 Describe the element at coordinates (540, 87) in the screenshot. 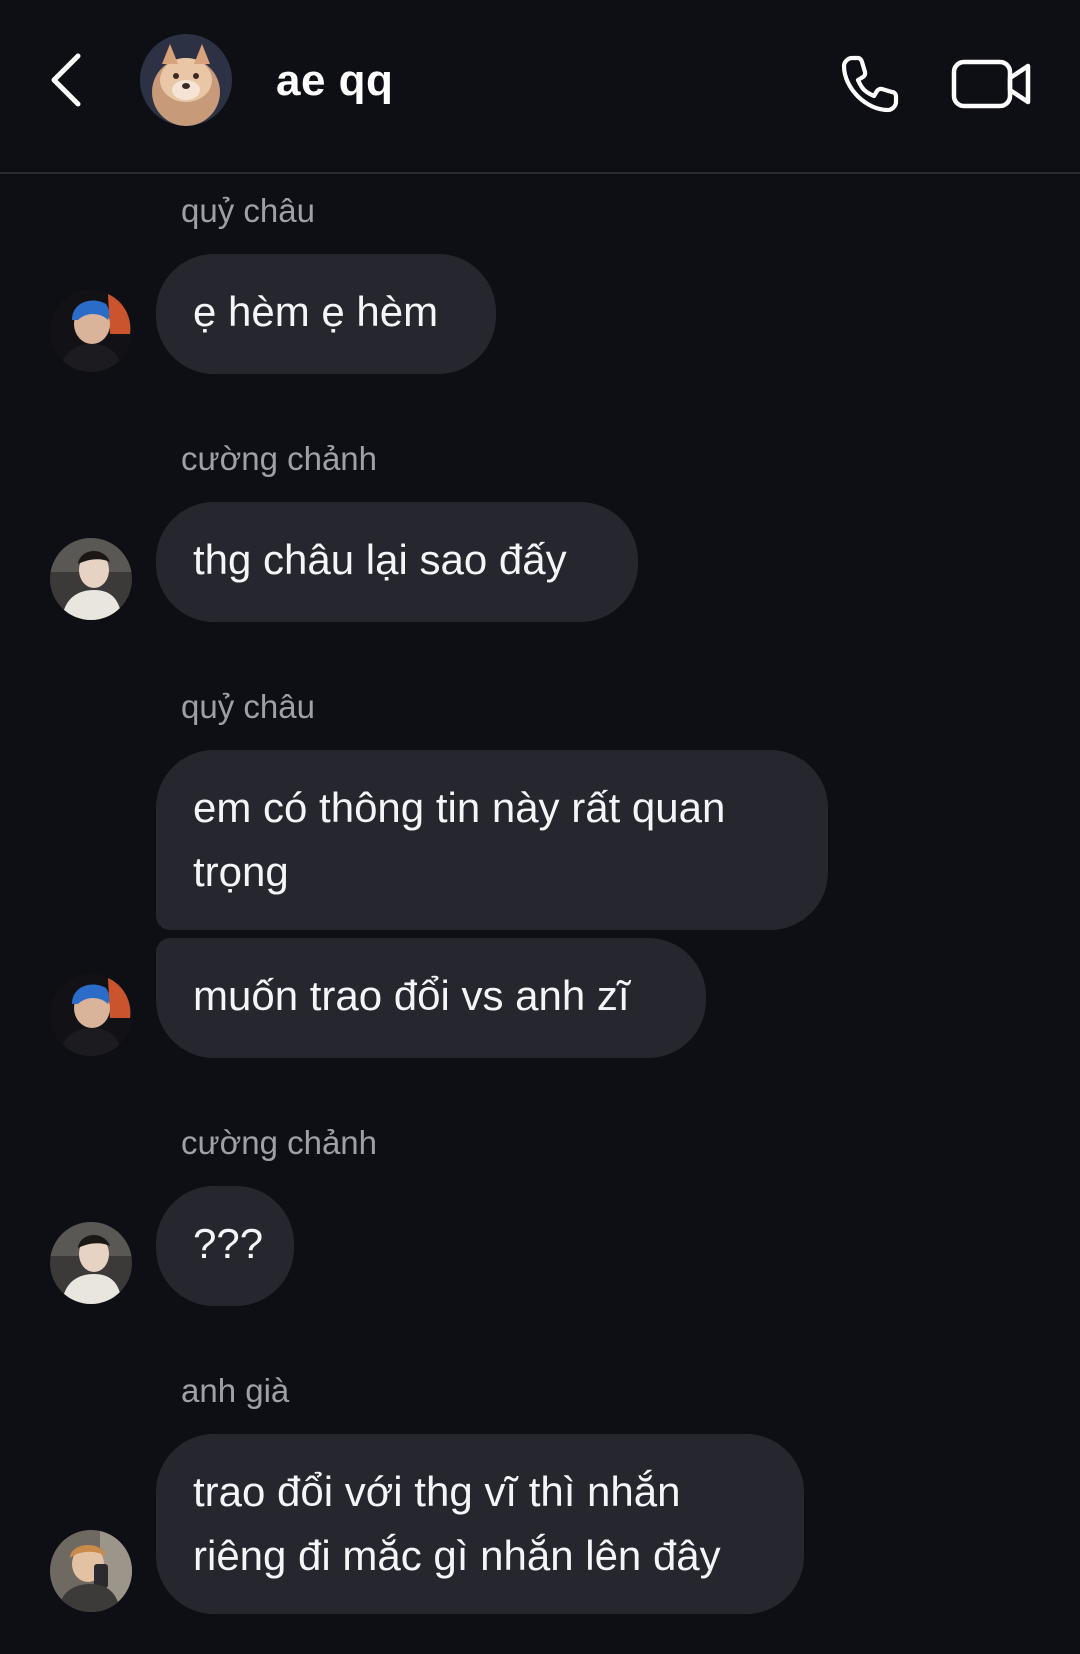

I see `chat-header: ae qq` at that location.